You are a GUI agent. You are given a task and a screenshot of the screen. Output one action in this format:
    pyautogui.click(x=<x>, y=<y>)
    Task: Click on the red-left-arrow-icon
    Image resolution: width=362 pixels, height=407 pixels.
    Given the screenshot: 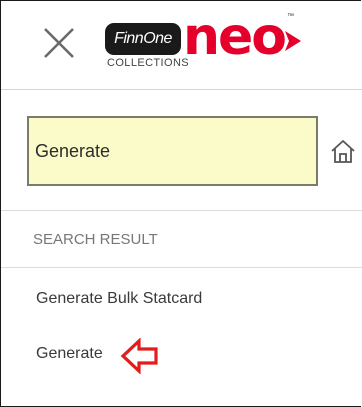 What is the action you would take?
    pyautogui.click(x=139, y=356)
    